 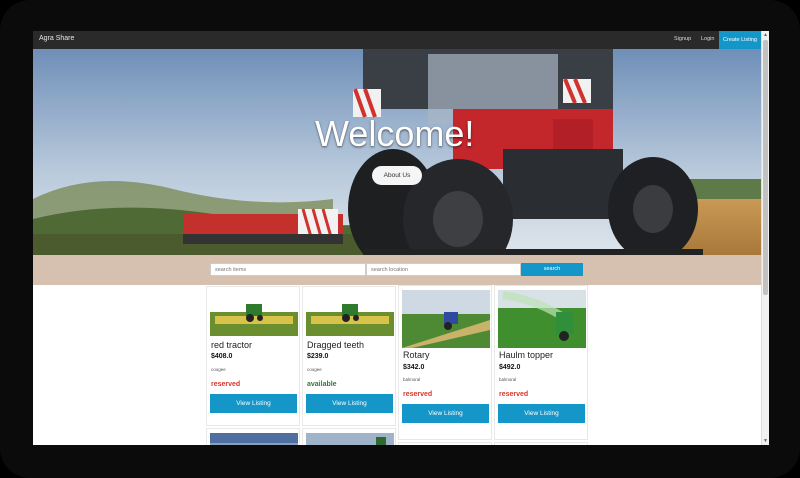 I want to click on scrollbar-thumb, so click(x=765, y=167).